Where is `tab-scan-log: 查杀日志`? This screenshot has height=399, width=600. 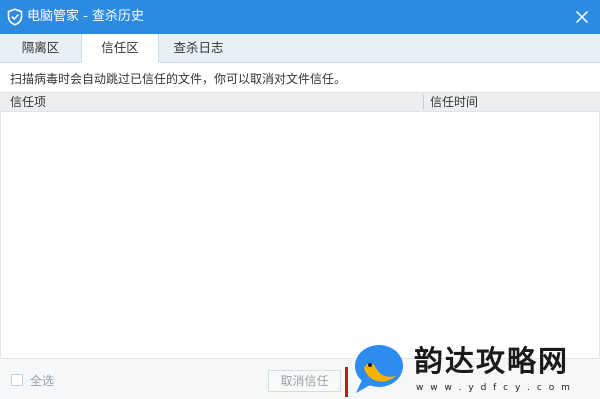
tab-scan-log: 查杀日志 is located at coordinates (198, 48).